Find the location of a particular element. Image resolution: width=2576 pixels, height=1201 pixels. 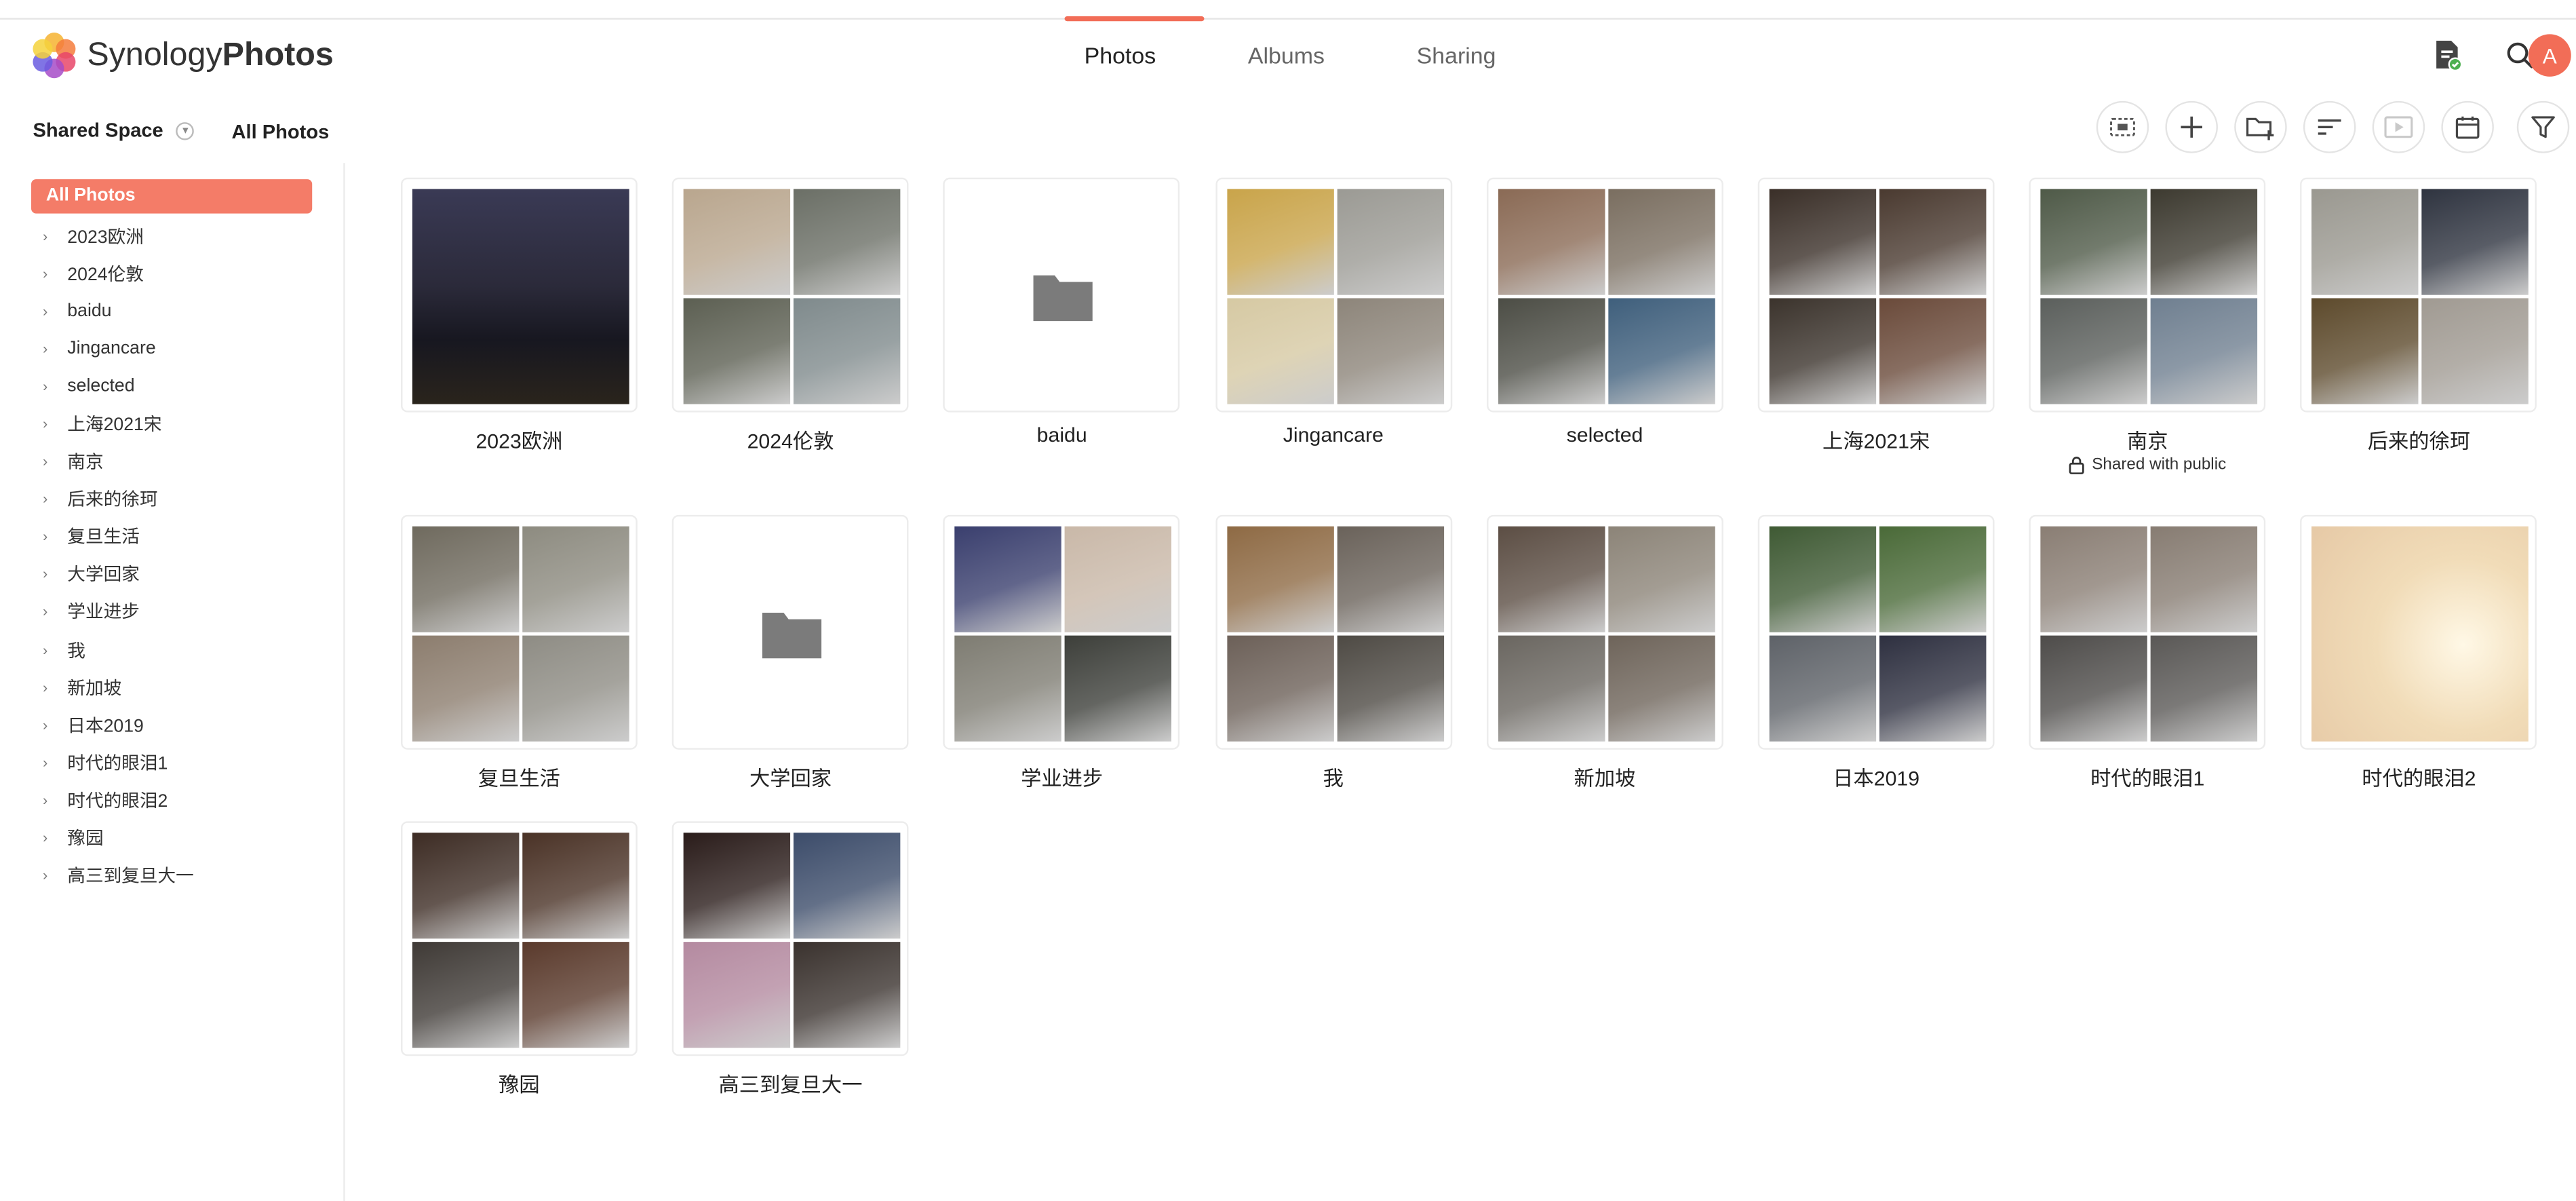

task-status-button is located at coordinates (2447, 55).